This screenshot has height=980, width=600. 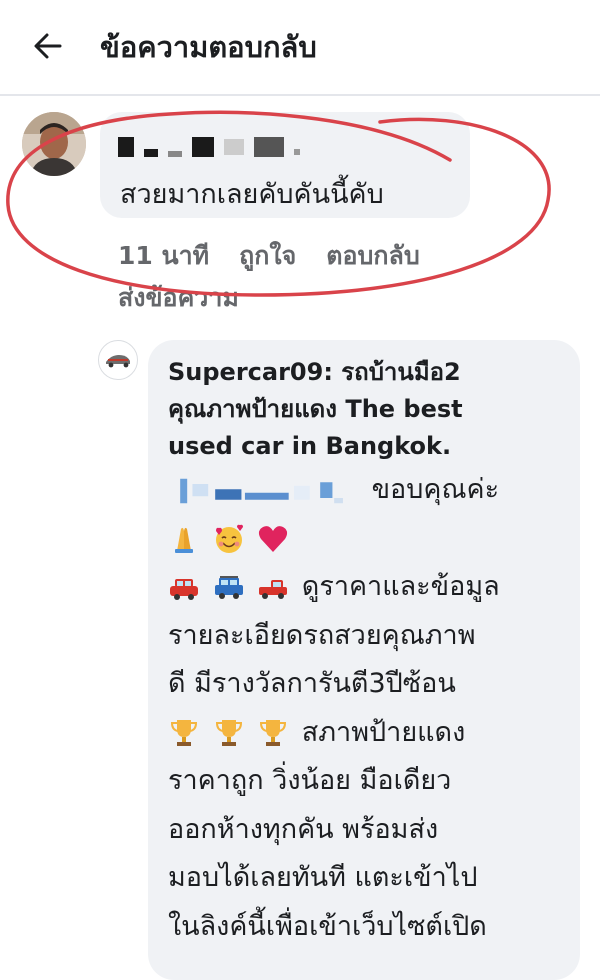 I want to click on red-heart-icon, so click(x=273, y=539).